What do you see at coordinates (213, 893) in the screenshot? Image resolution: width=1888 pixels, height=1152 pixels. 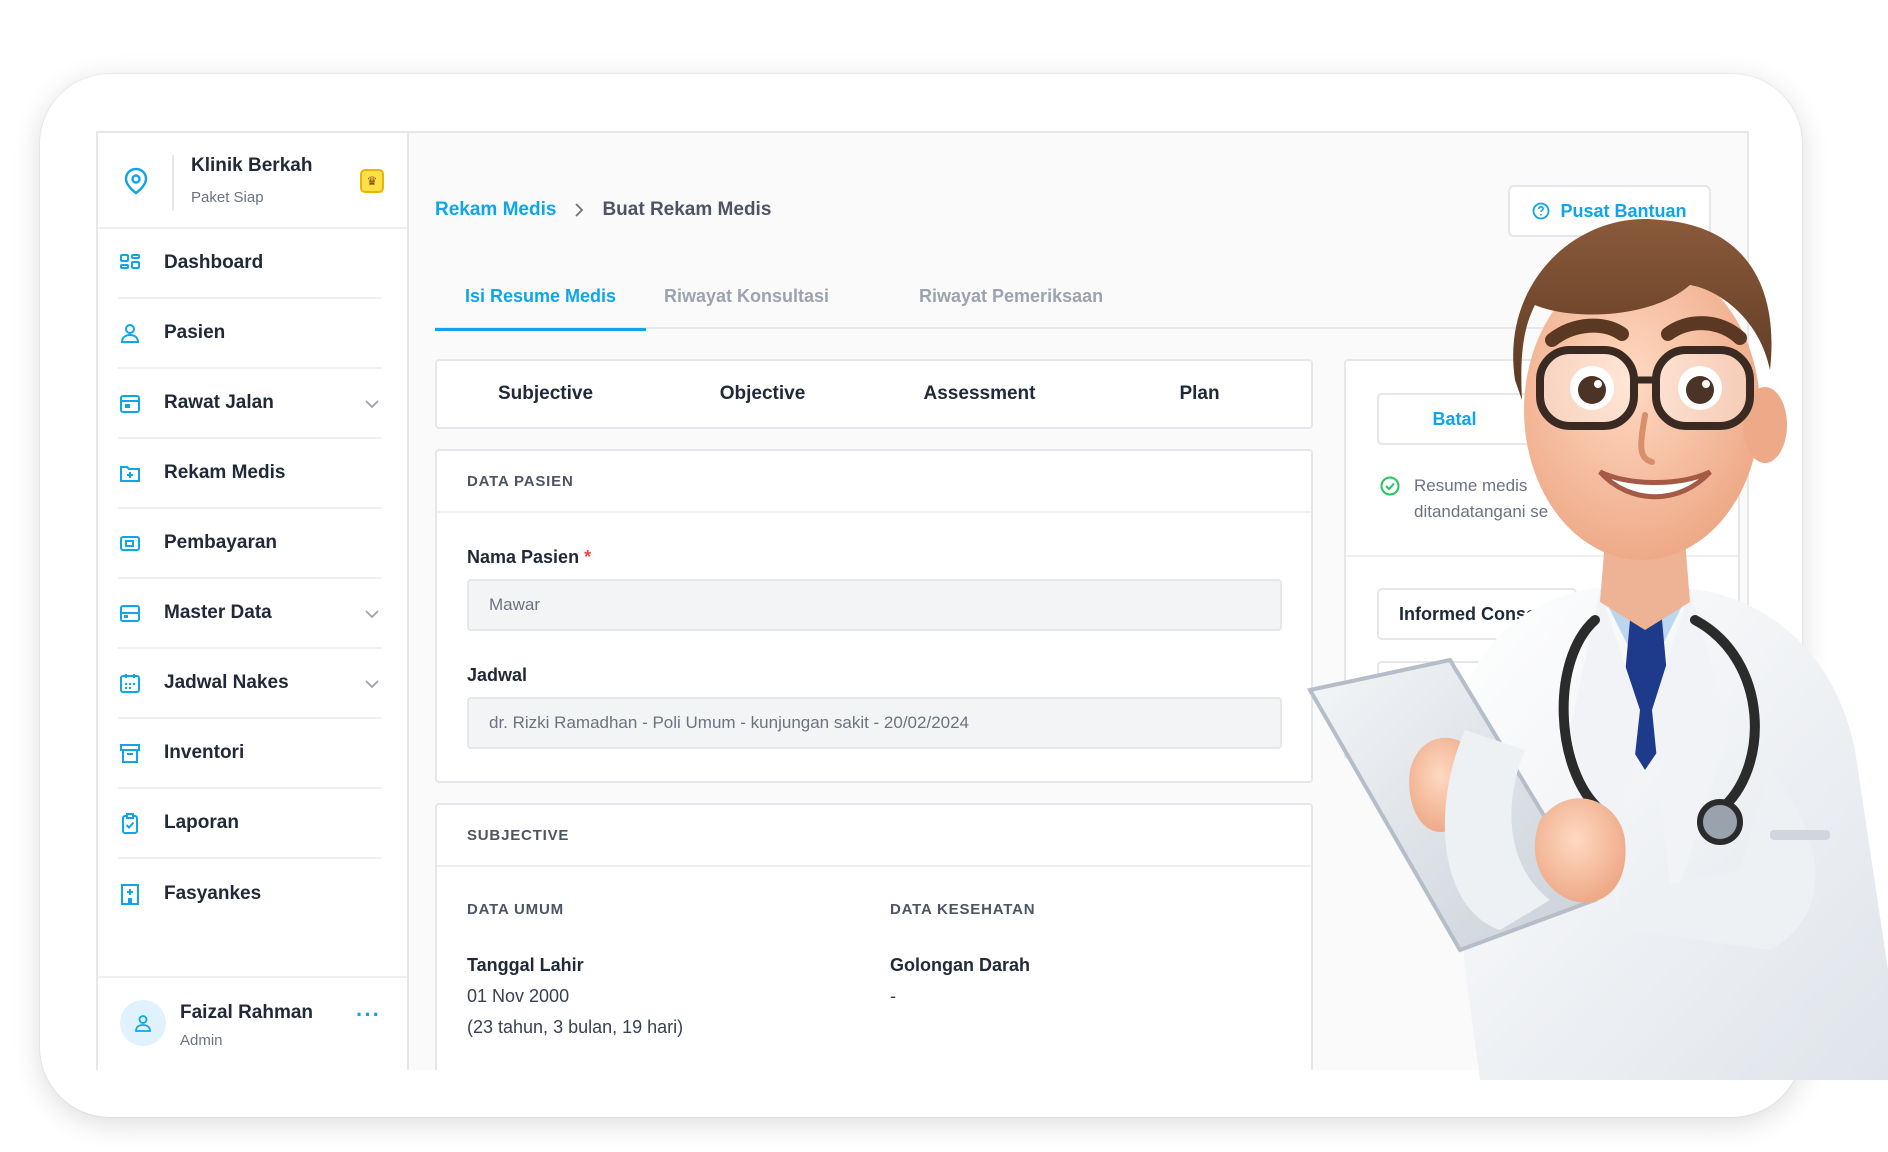 I see `sidebar-item-label: Fasyankes` at bounding box center [213, 893].